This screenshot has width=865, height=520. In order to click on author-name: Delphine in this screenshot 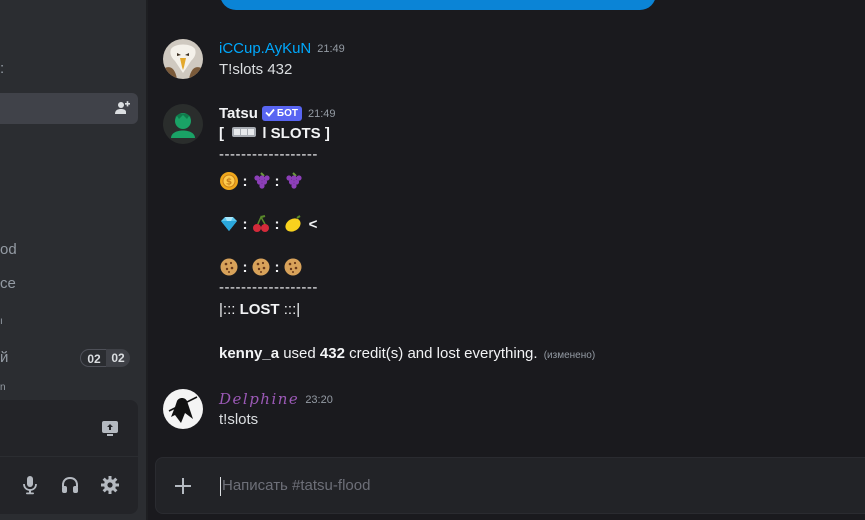, I will do `click(259, 399)`.